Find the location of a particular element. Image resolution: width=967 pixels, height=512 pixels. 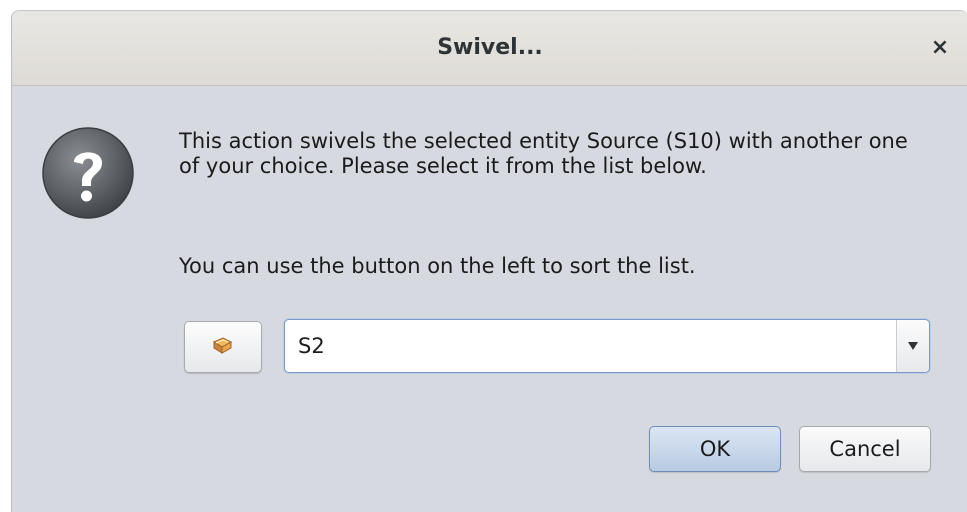

entity-select-combobox: S2 is located at coordinates (607, 346).